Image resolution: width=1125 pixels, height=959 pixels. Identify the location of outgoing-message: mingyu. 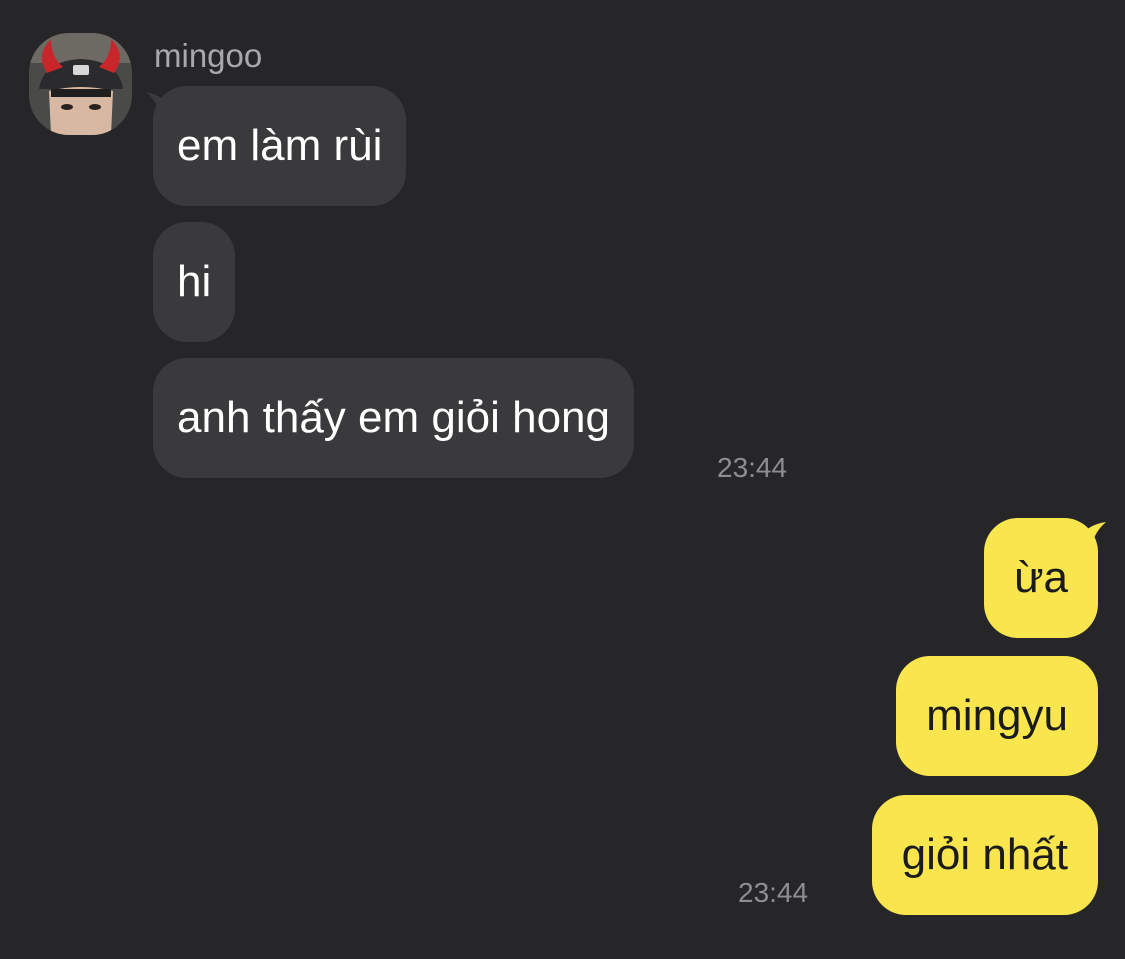
(997, 716).